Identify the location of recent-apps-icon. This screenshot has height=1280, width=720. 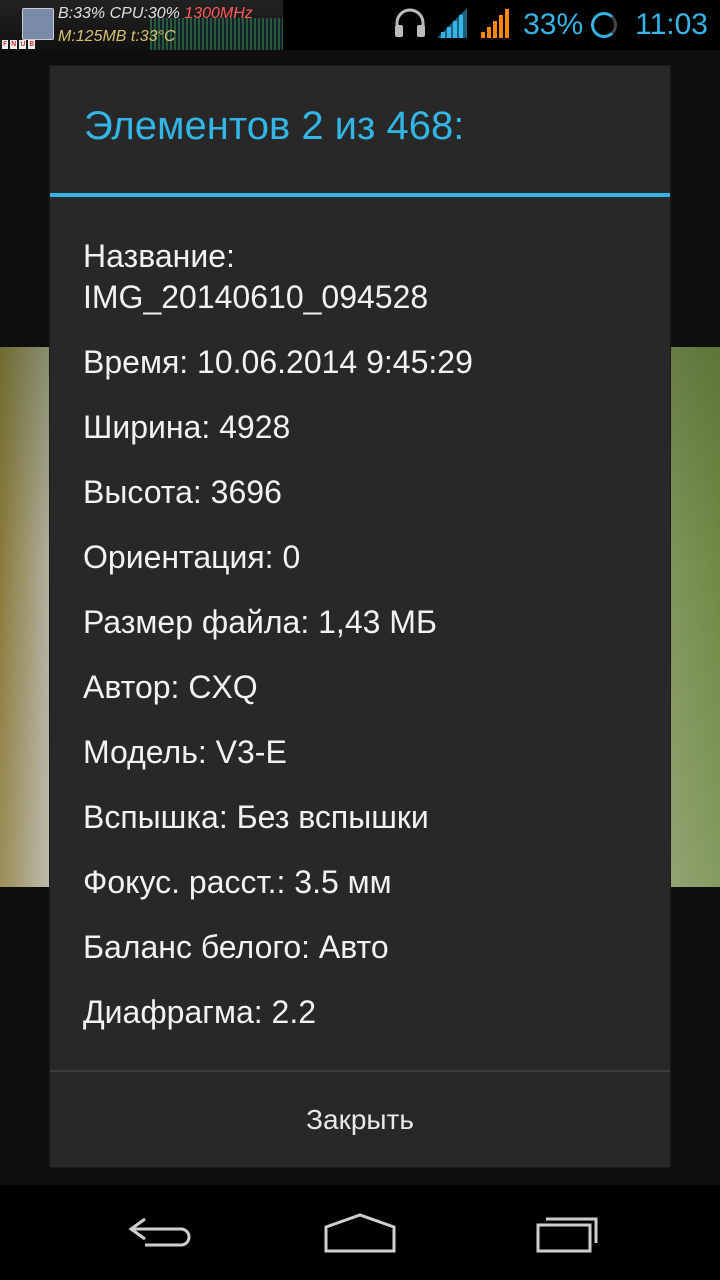
(562, 1233).